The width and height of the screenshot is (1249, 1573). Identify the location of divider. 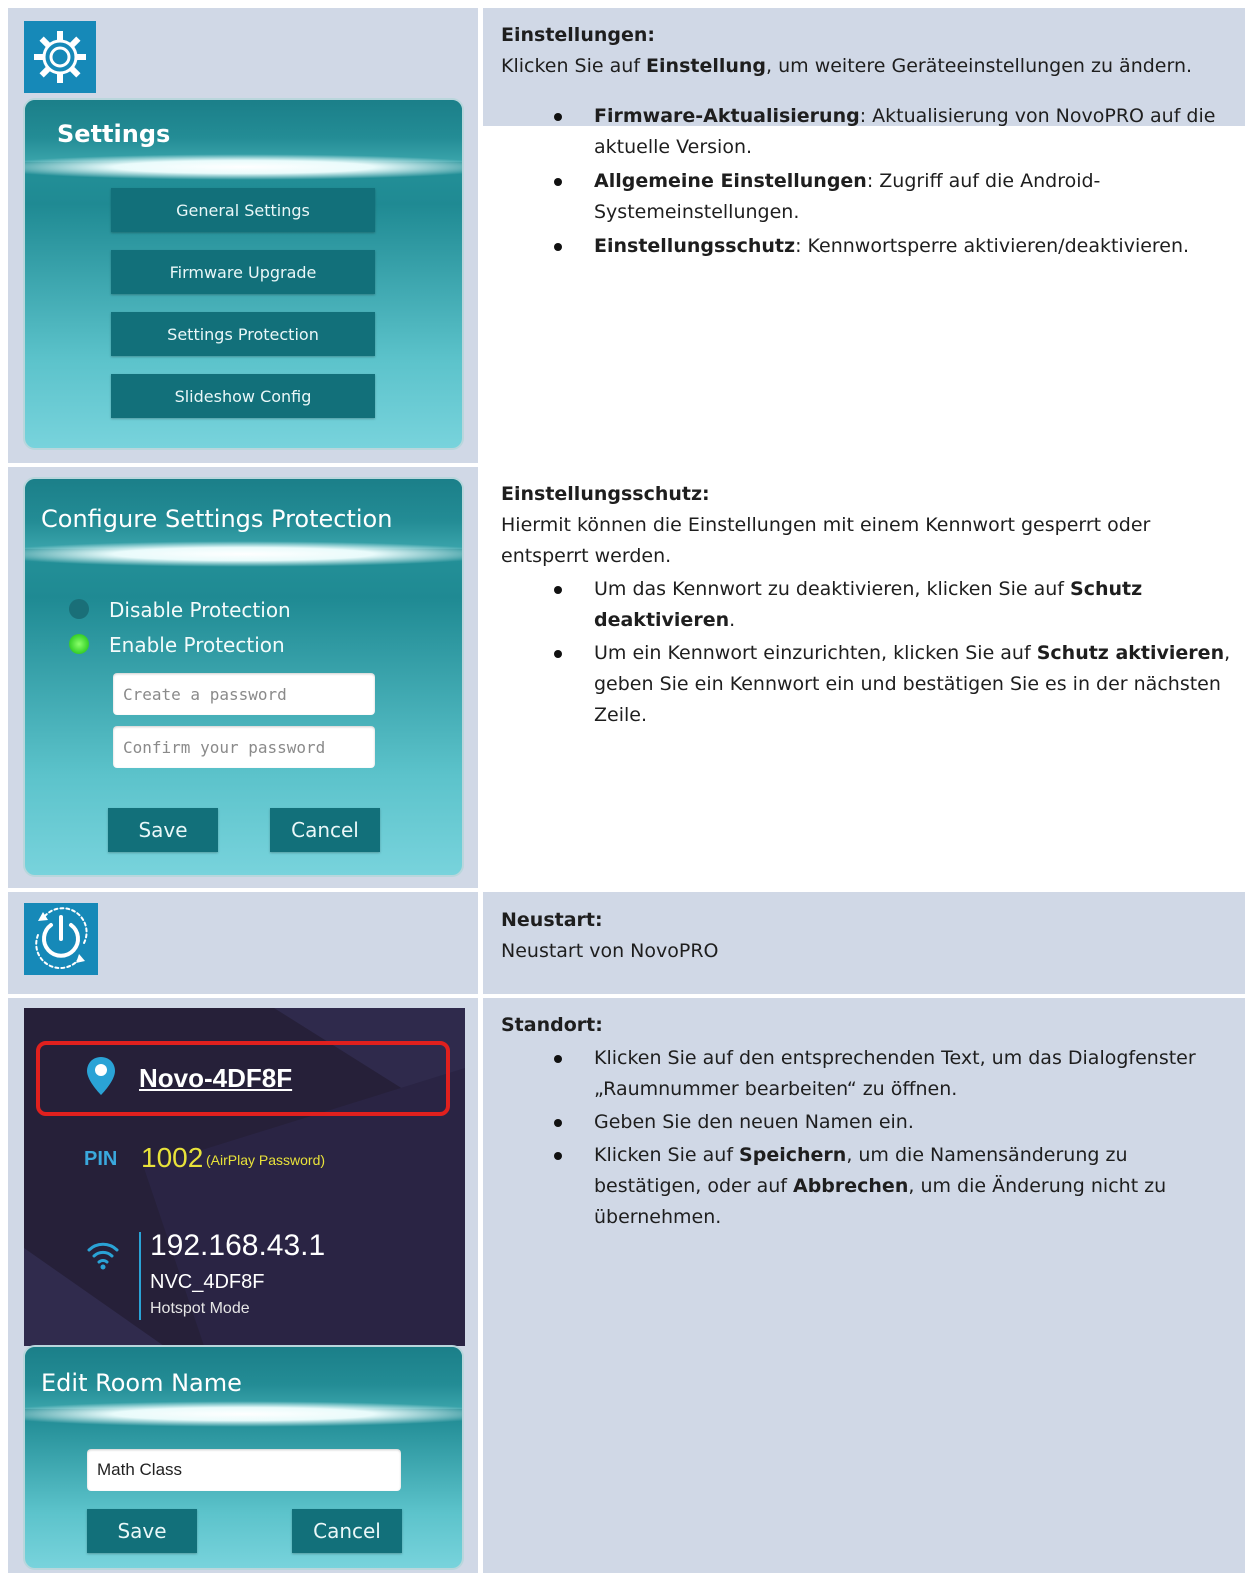
(140, 1276).